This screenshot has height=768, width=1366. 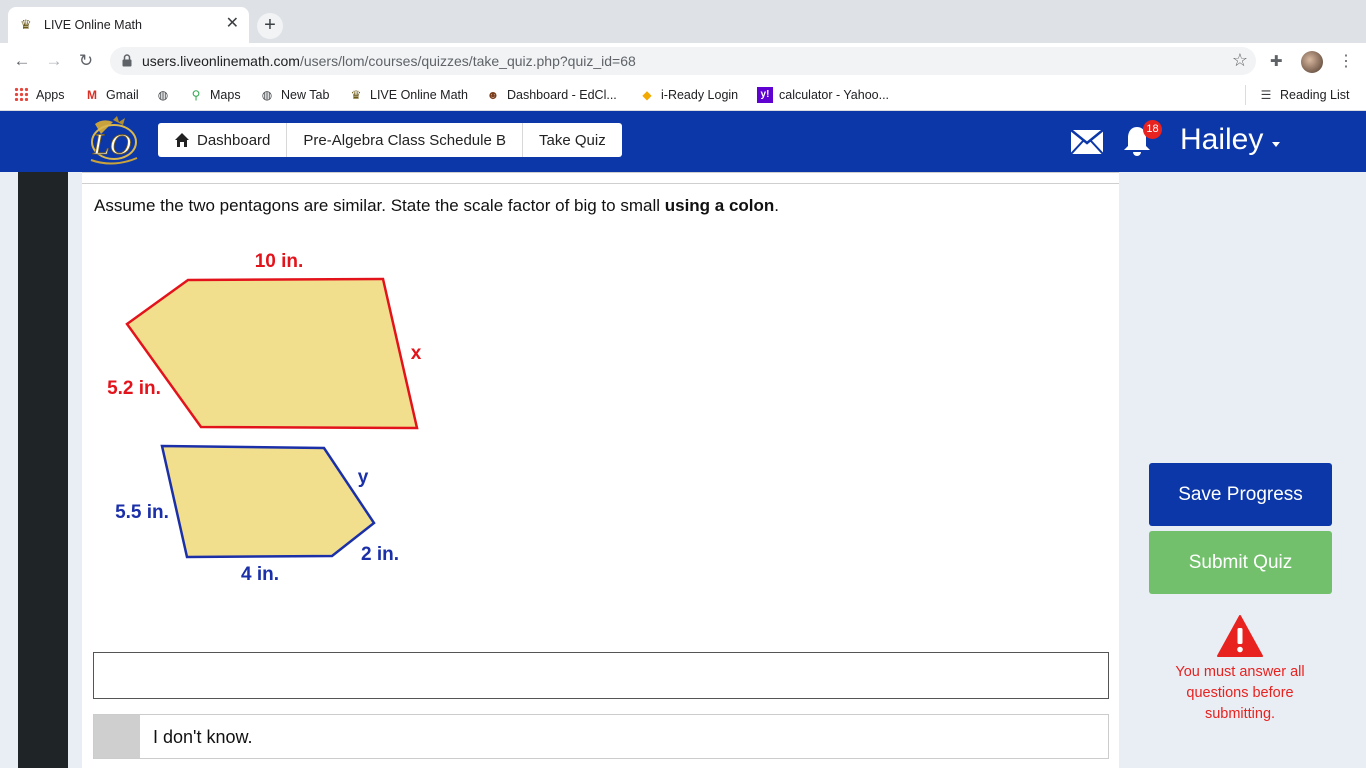 I want to click on submit-quiz-button: Submit Quiz, so click(x=1240, y=562).